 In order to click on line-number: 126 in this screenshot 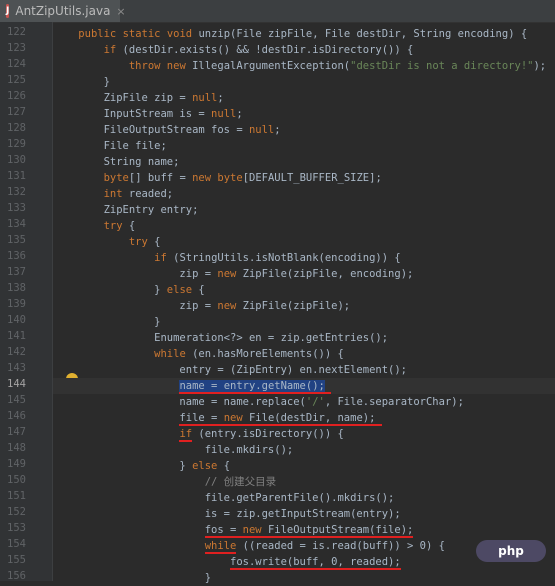, I will do `click(16, 96)`.